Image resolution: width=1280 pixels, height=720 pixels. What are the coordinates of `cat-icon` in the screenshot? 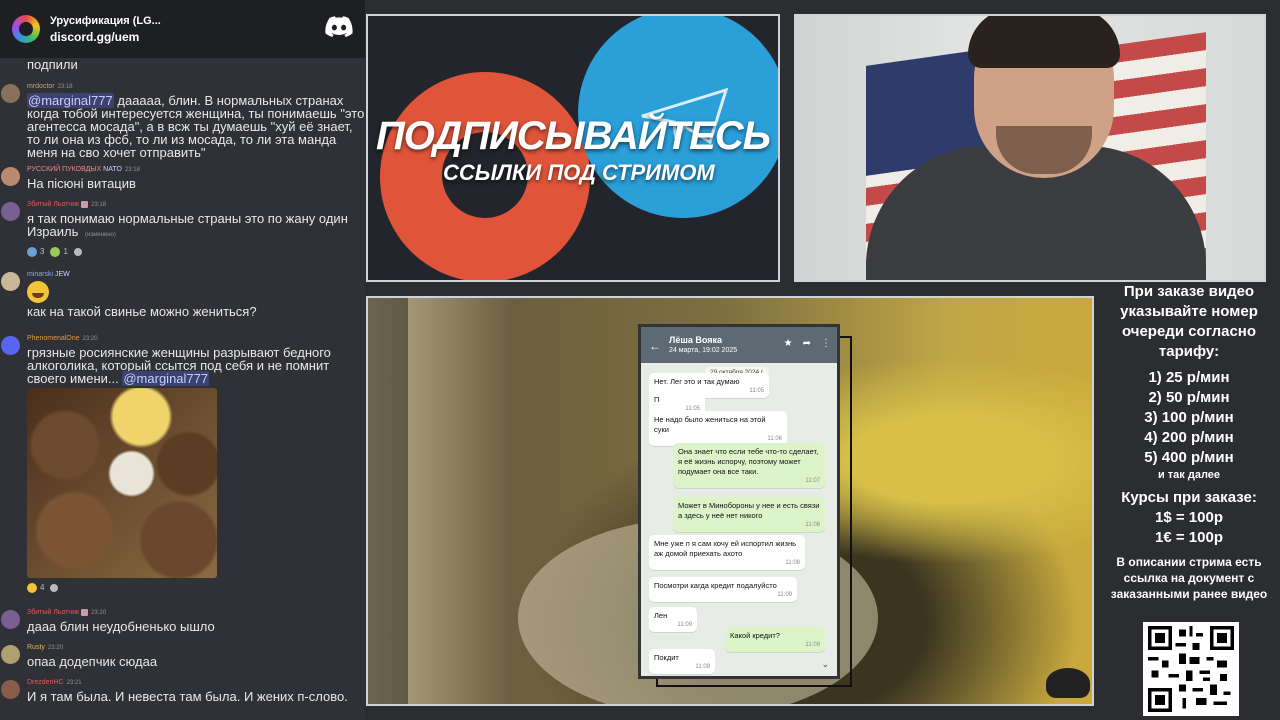 It's located at (1068, 683).